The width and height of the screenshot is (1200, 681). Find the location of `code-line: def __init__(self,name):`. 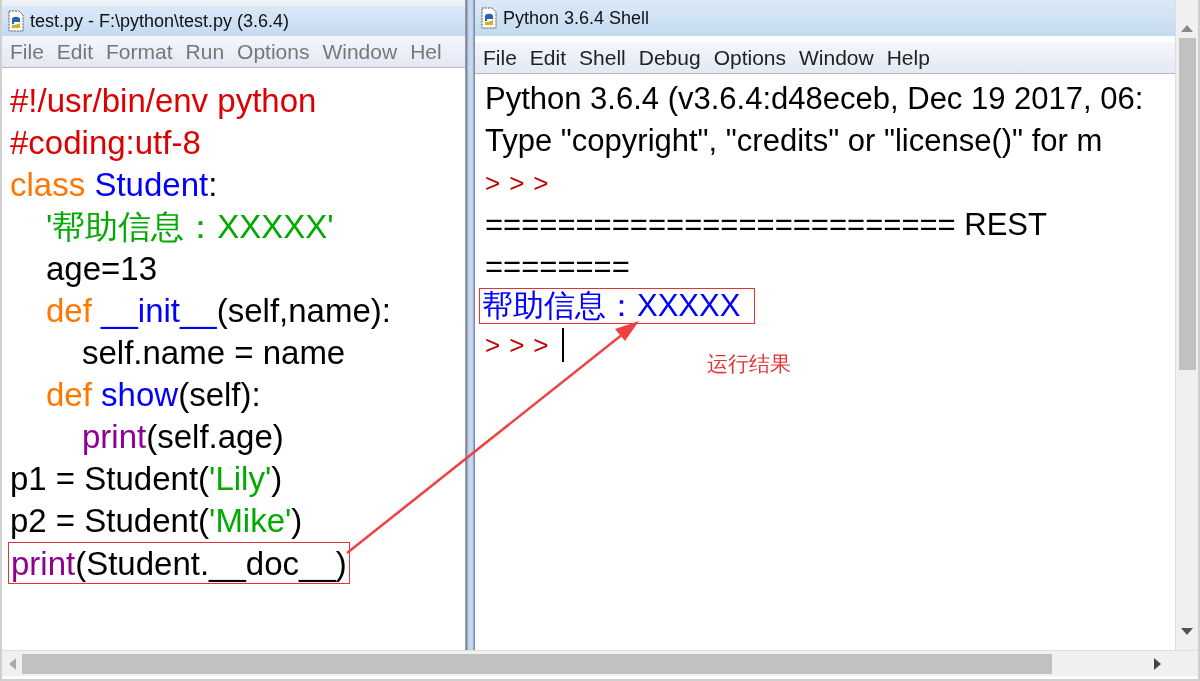

code-line: def __init__(self,name): is located at coordinates (218, 311).